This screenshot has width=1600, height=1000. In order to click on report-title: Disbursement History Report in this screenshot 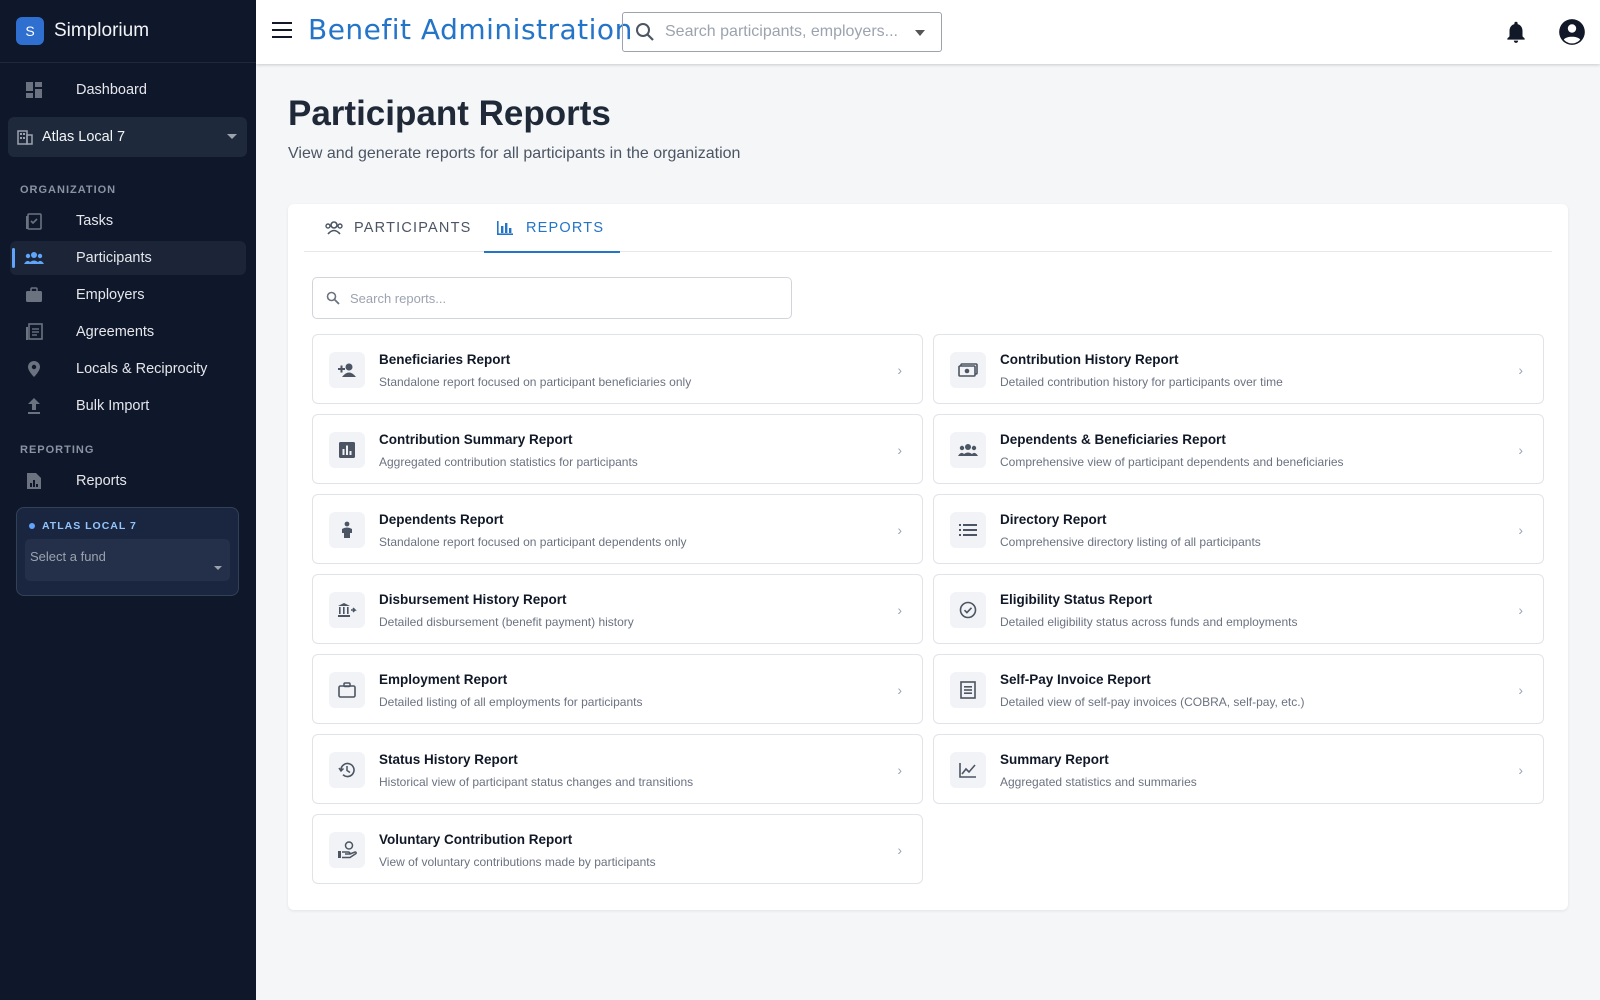, I will do `click(473, 599)`.